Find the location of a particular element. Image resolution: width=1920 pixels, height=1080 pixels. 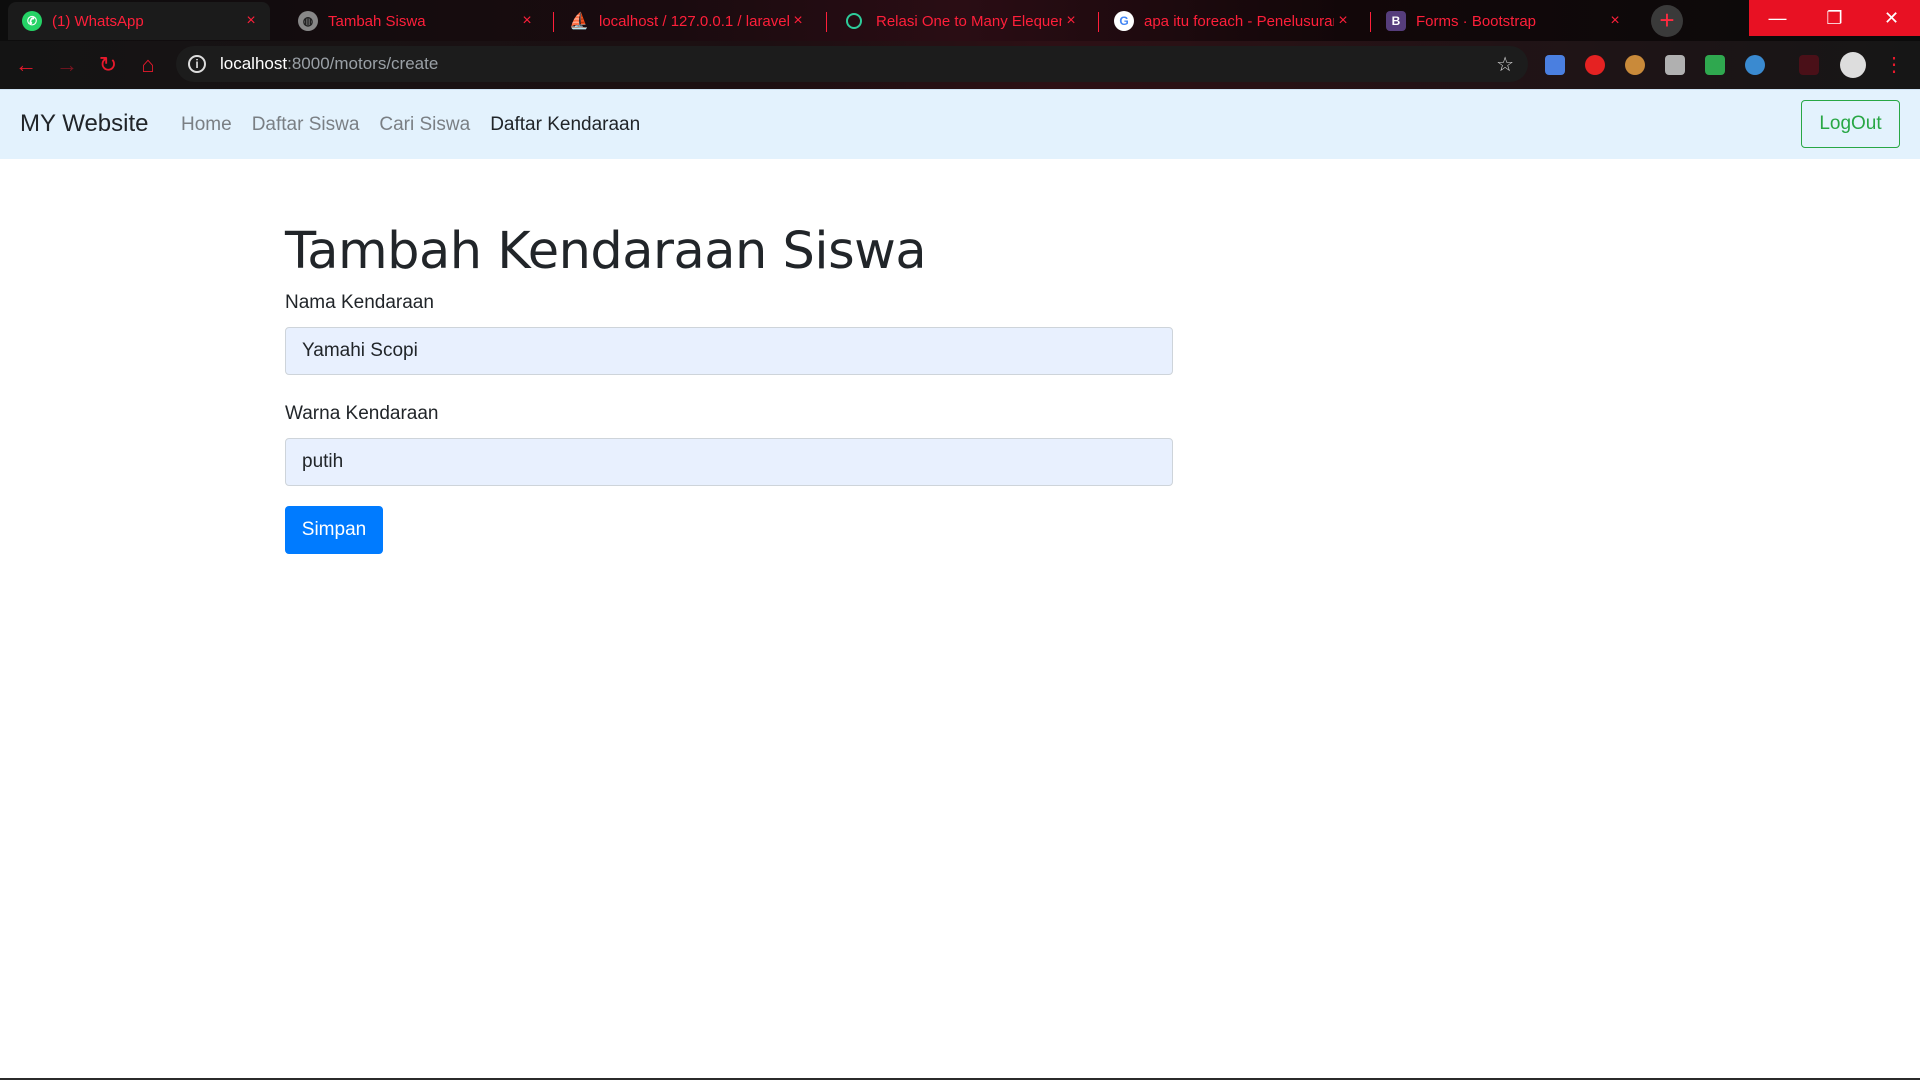

simpan-button: Simpan is located at coordinates (334, 530).